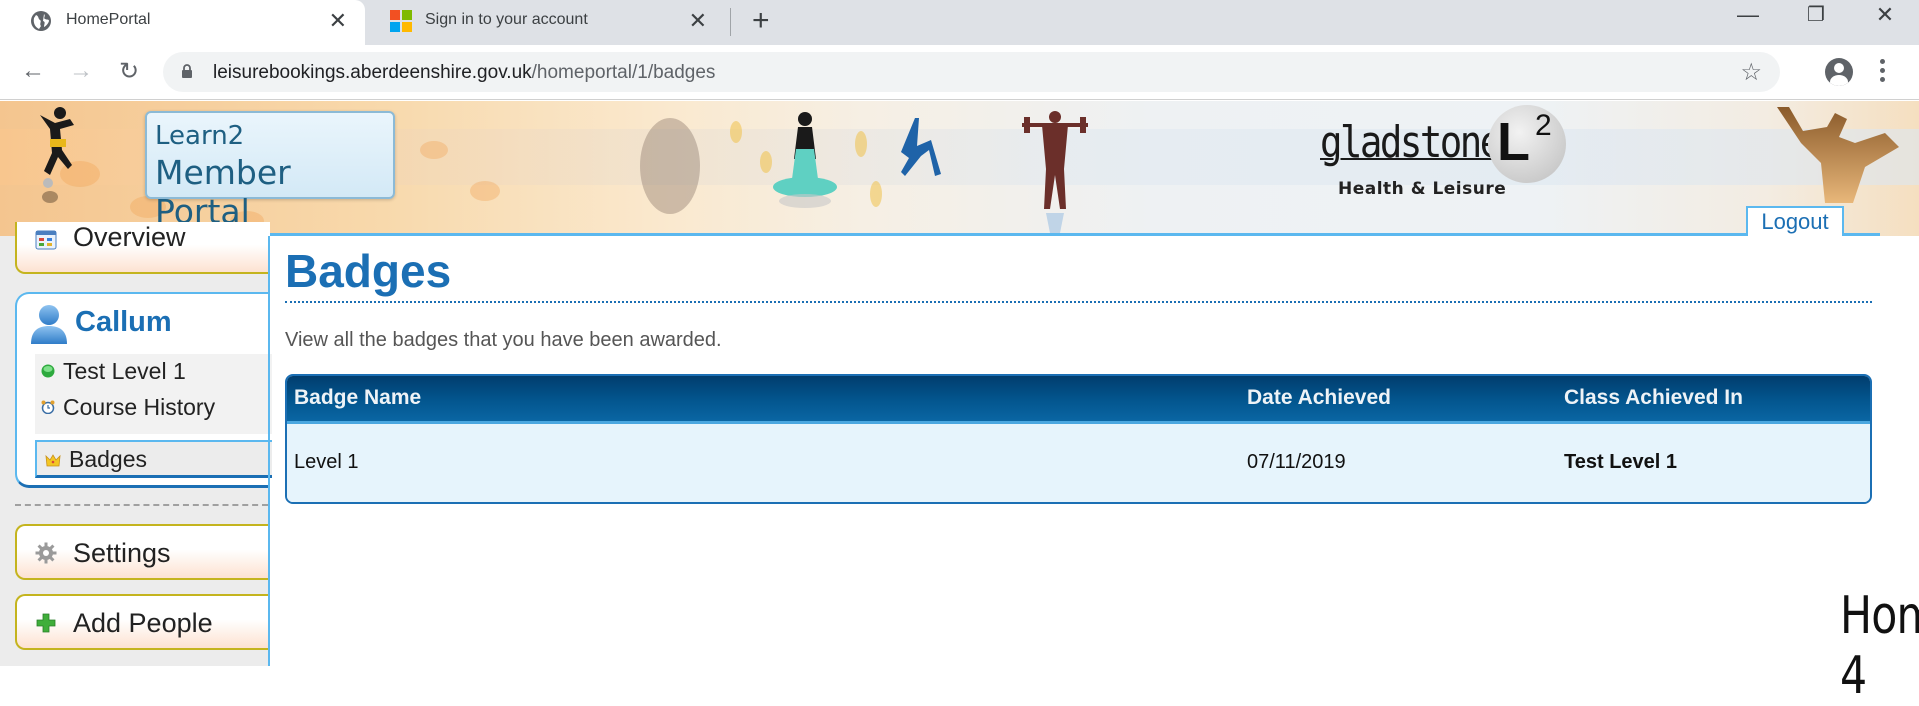 This screenshot has width=1919, height=706. Describe the element at coordinates (33, 71) in the screenshot. I see `back-button: ←` at that location.